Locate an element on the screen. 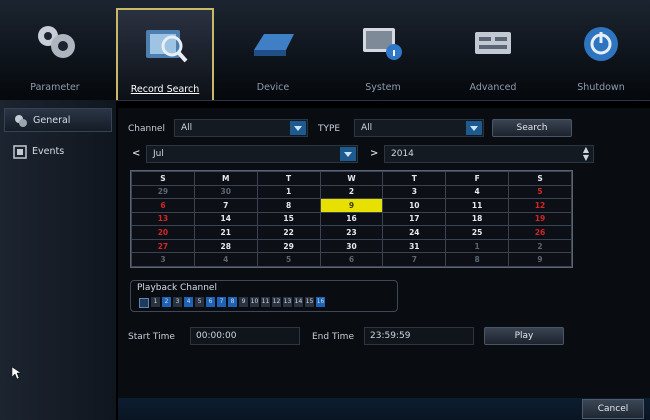 The width and height of the screenshot is (650, 420). channel-toggle: 12 is located at coordinates (276, 302).